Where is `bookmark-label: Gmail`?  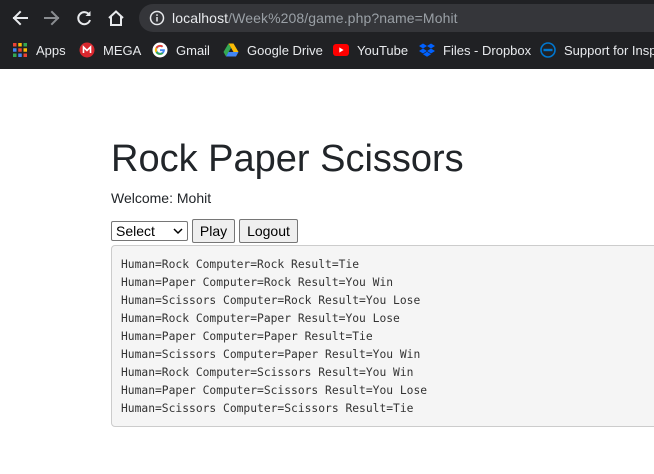 bookmark-label: Gmail is located at coordinates (193, 50).